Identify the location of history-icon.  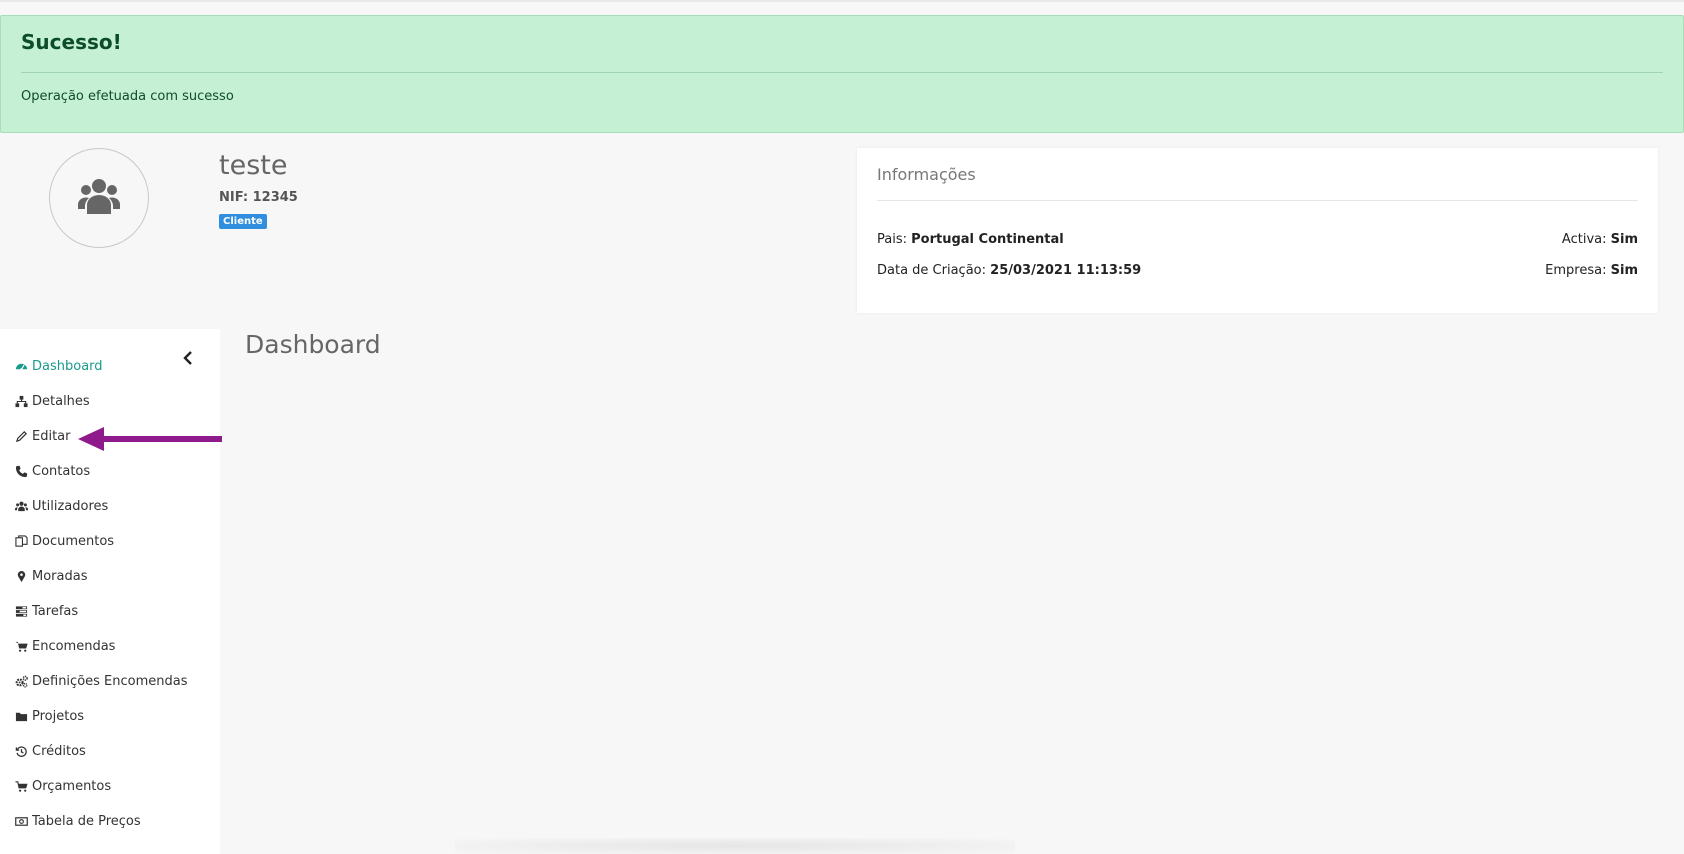
(21, 751).